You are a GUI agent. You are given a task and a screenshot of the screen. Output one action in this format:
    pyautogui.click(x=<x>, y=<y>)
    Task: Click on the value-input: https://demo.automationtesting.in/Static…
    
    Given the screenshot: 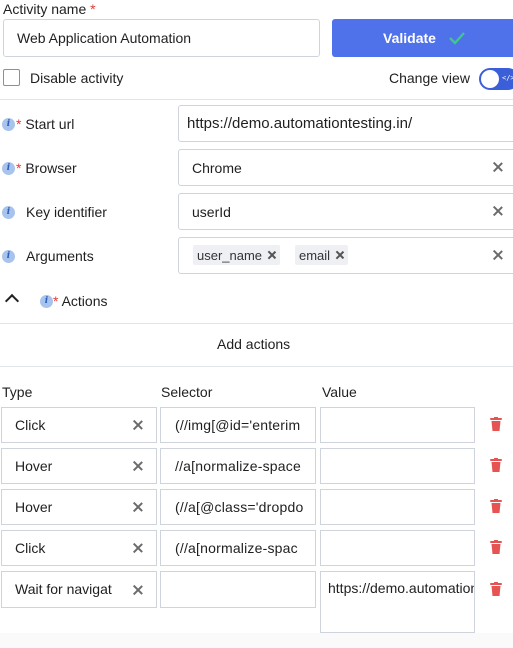 What is the action you would take?
    pyautogui.click(x=397, y=602)
    